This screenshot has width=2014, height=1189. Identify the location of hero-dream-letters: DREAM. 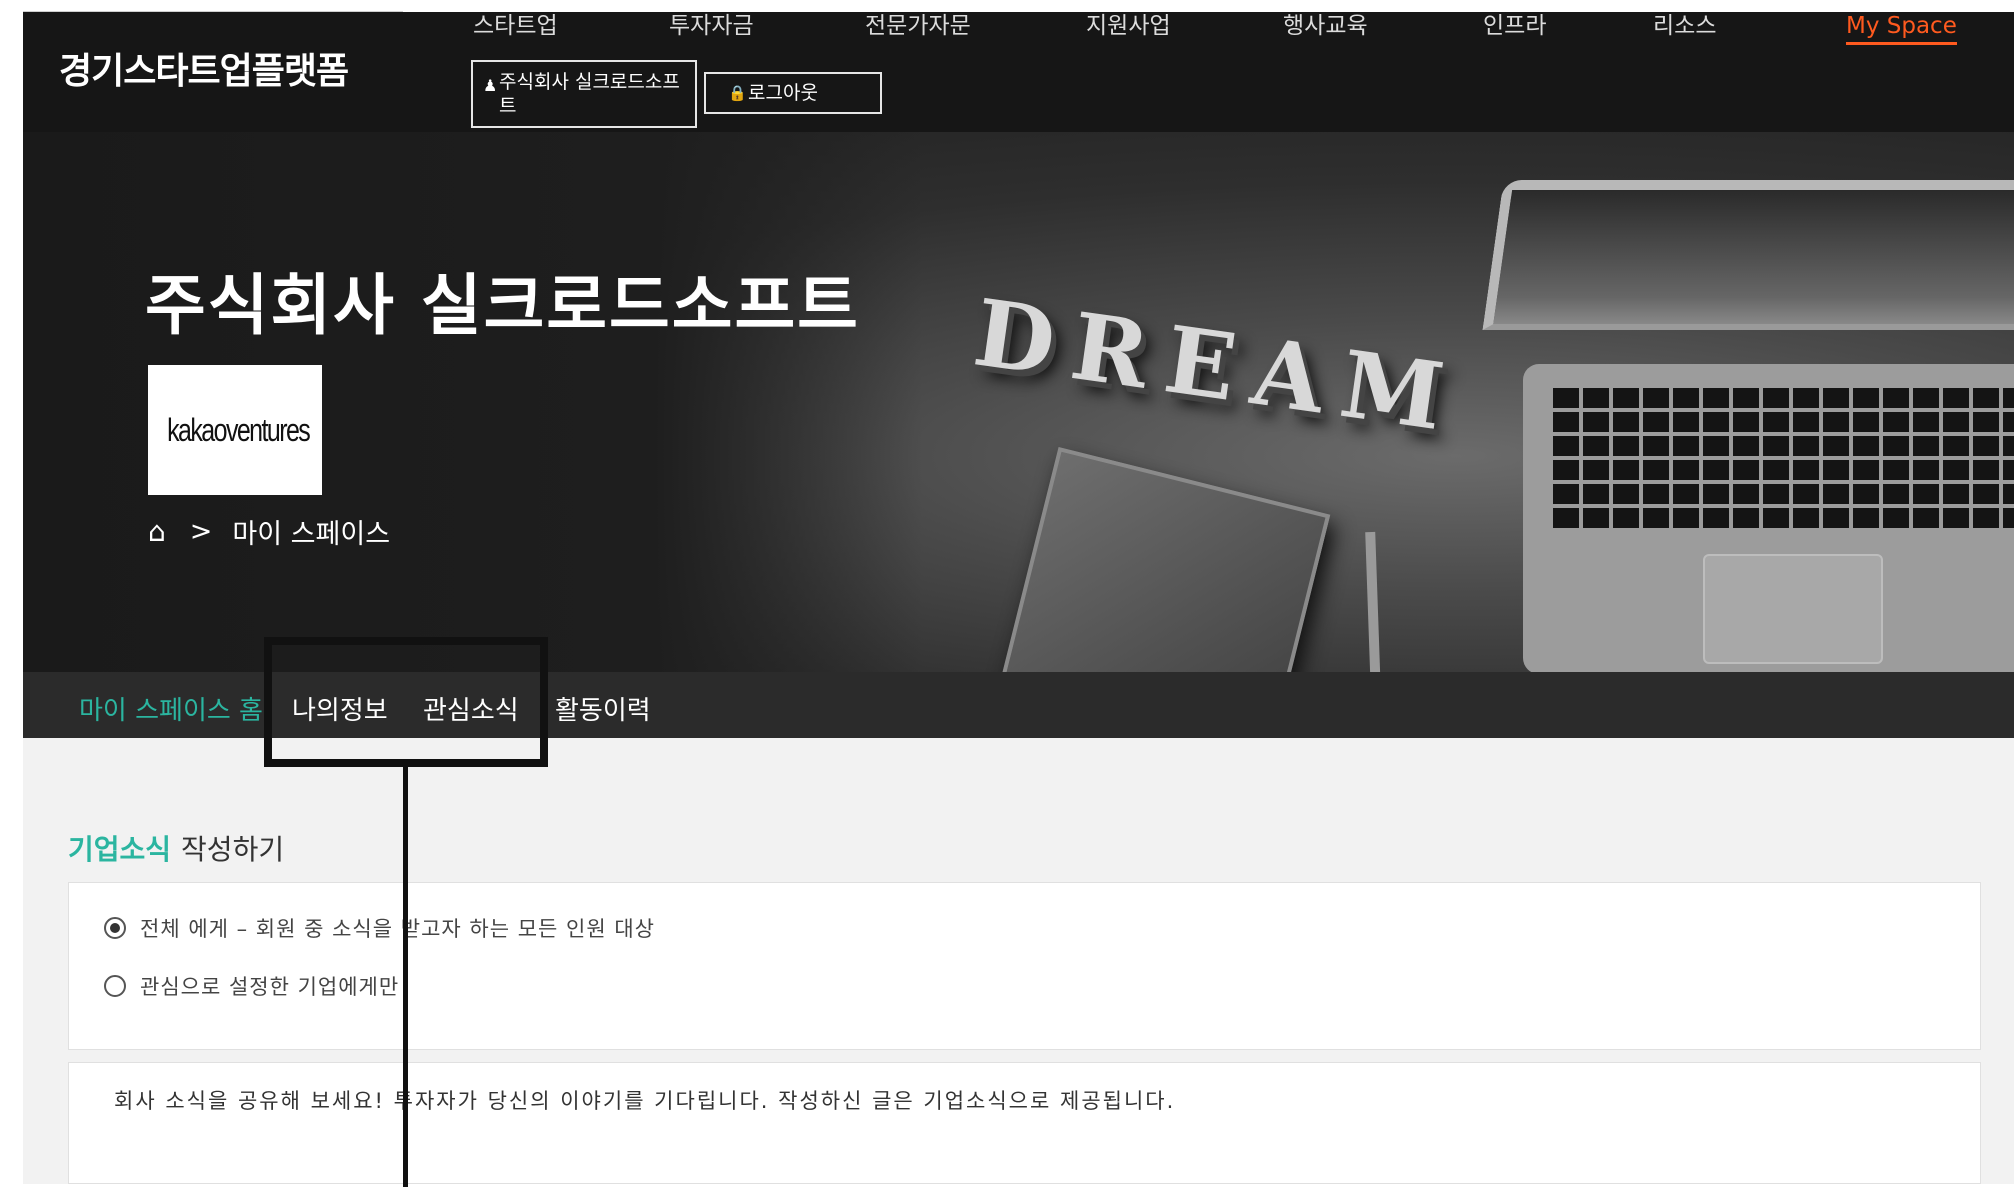
(1217, 366).